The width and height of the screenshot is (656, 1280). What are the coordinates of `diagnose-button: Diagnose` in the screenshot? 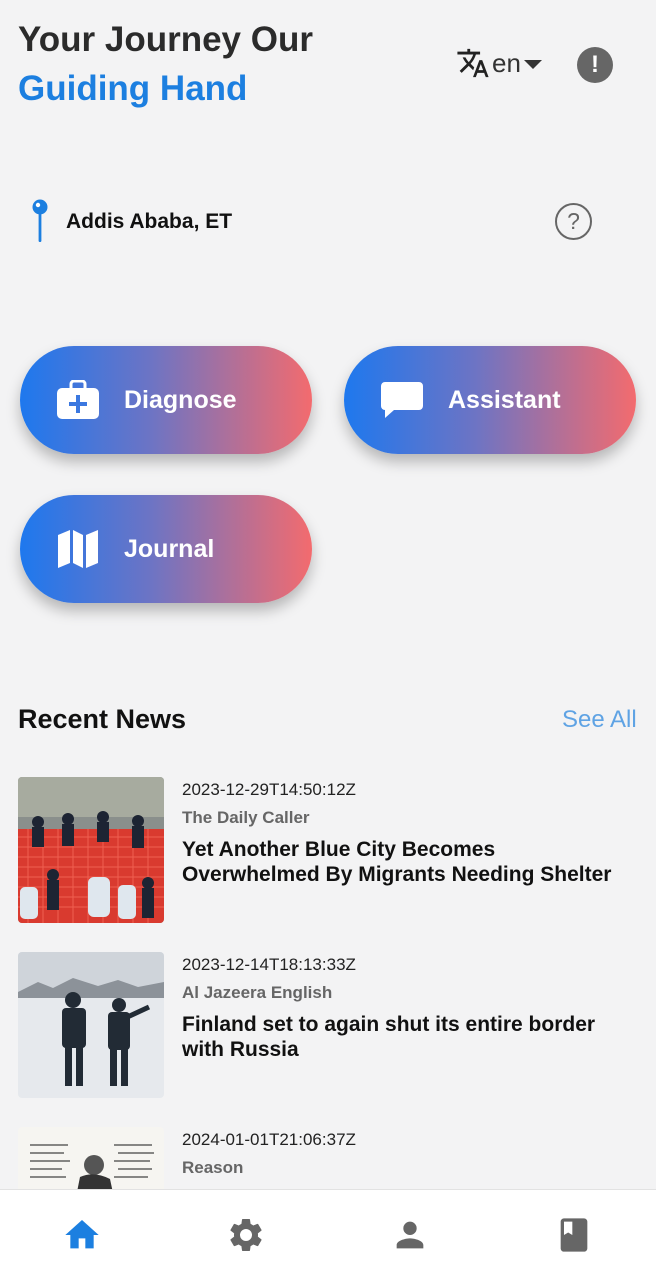 It's located at (166, 400).